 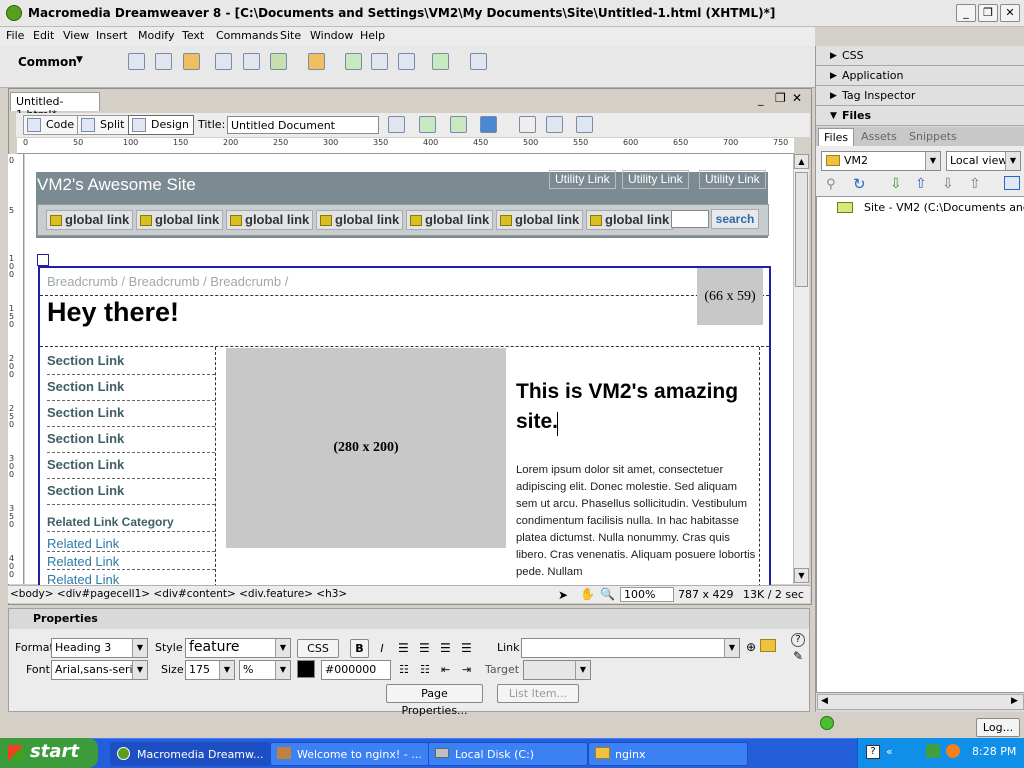 I want to click on doc-close-icon: ✕, so click(x=797, y=98).